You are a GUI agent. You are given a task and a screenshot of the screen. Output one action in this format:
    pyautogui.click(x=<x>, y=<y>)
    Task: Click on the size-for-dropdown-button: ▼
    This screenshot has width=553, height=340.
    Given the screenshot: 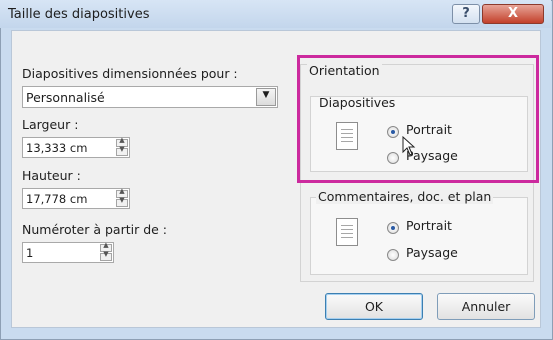 What is the action you would take?
    pyautogui.click(x=266, y=97)
    